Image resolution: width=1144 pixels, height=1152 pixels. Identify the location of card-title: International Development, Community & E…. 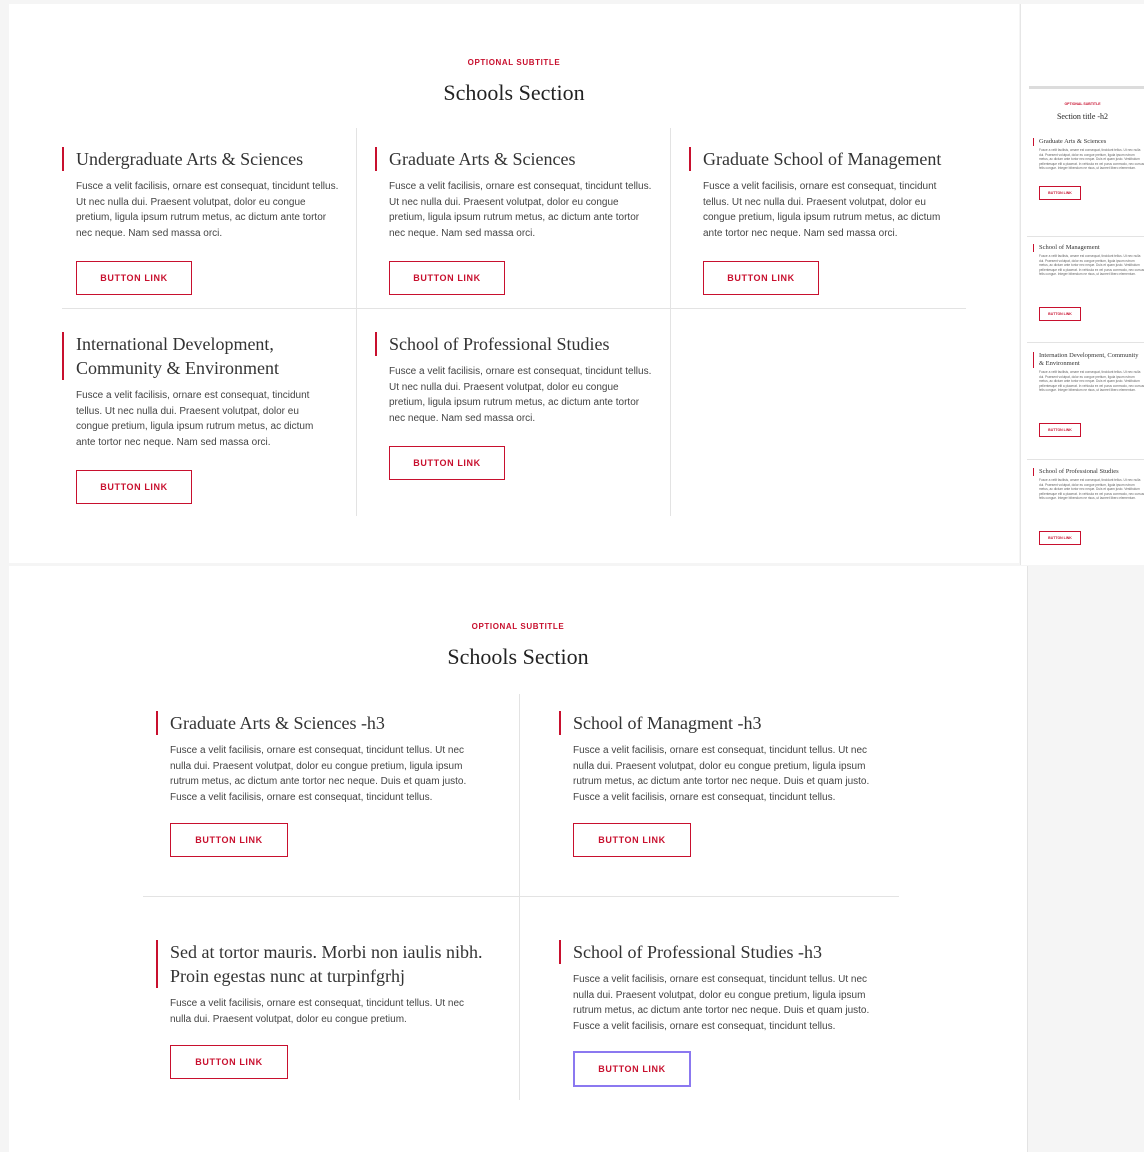
(194, 356).